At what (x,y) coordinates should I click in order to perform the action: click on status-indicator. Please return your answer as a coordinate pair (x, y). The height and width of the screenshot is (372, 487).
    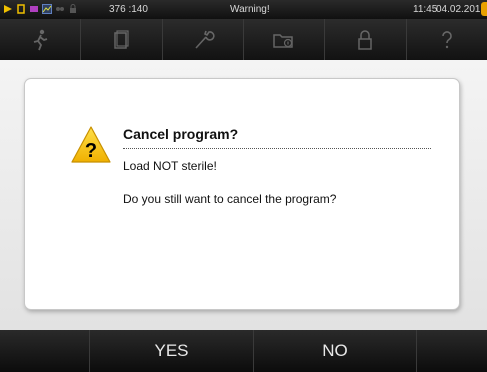
    Looking at the image, I should click on (484, 9).